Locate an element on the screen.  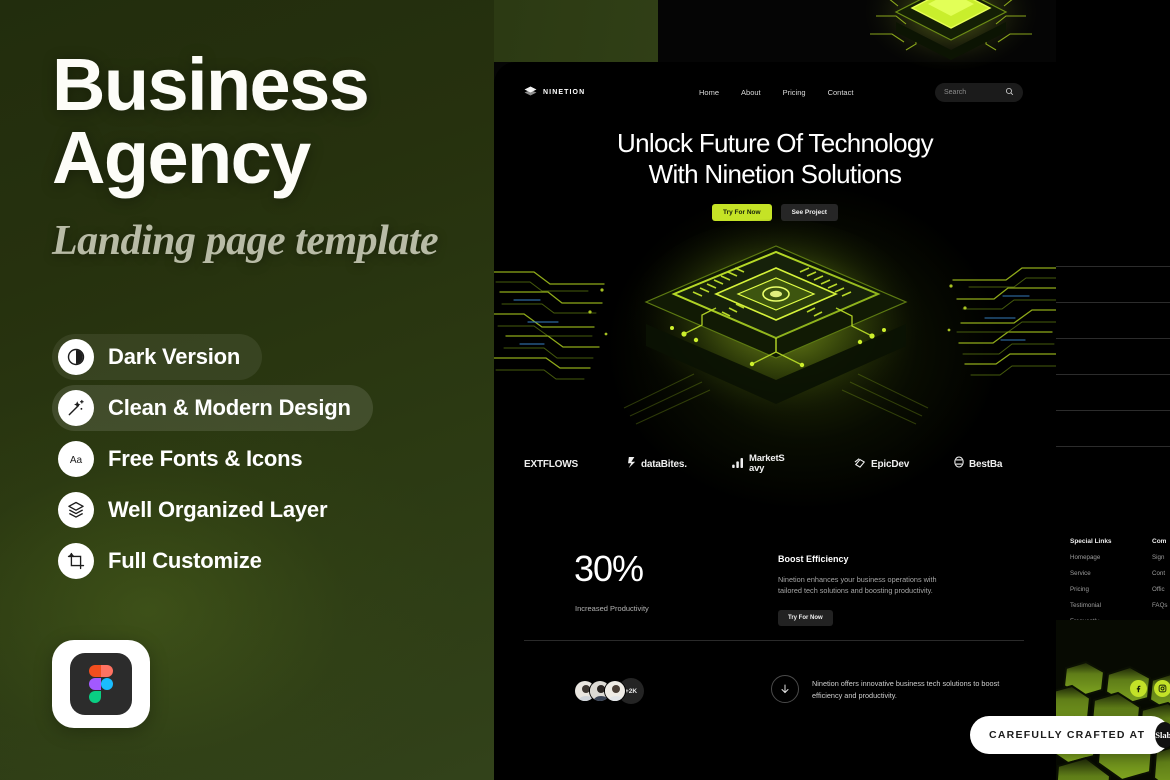
footer-link: Cont is located at coordinates (1159, 573).